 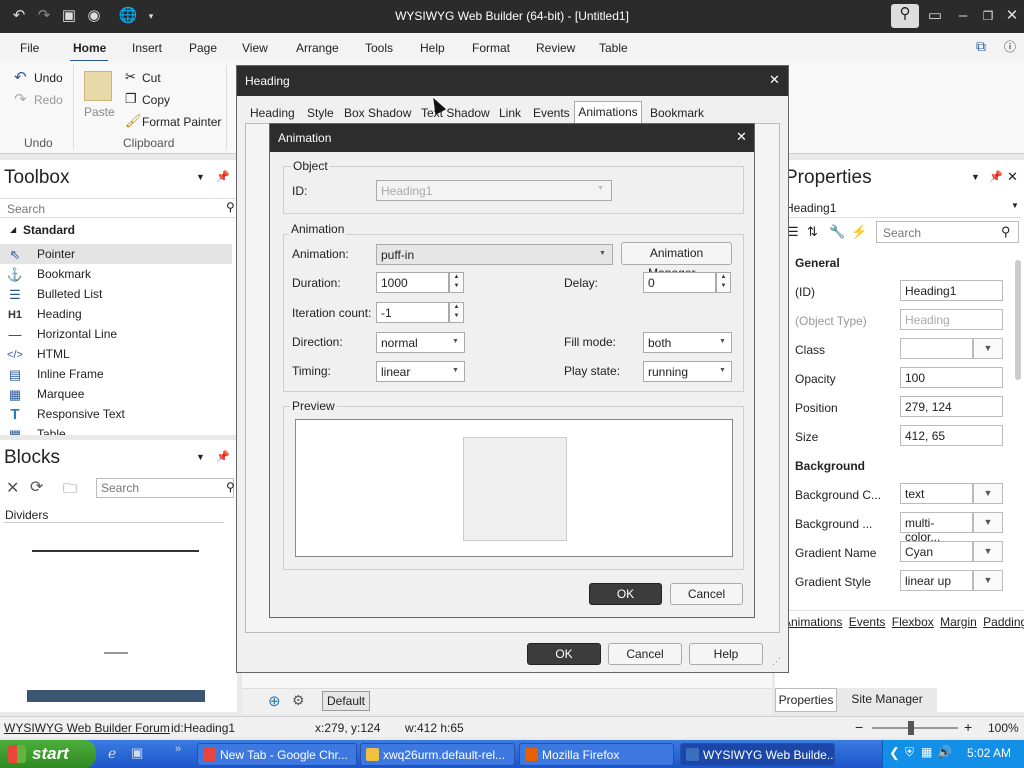 What do you see at coordinates (723, 282) in the screenshot?
I see `delay-spinner: ▲ ▼` at bounding box center [723, 282].